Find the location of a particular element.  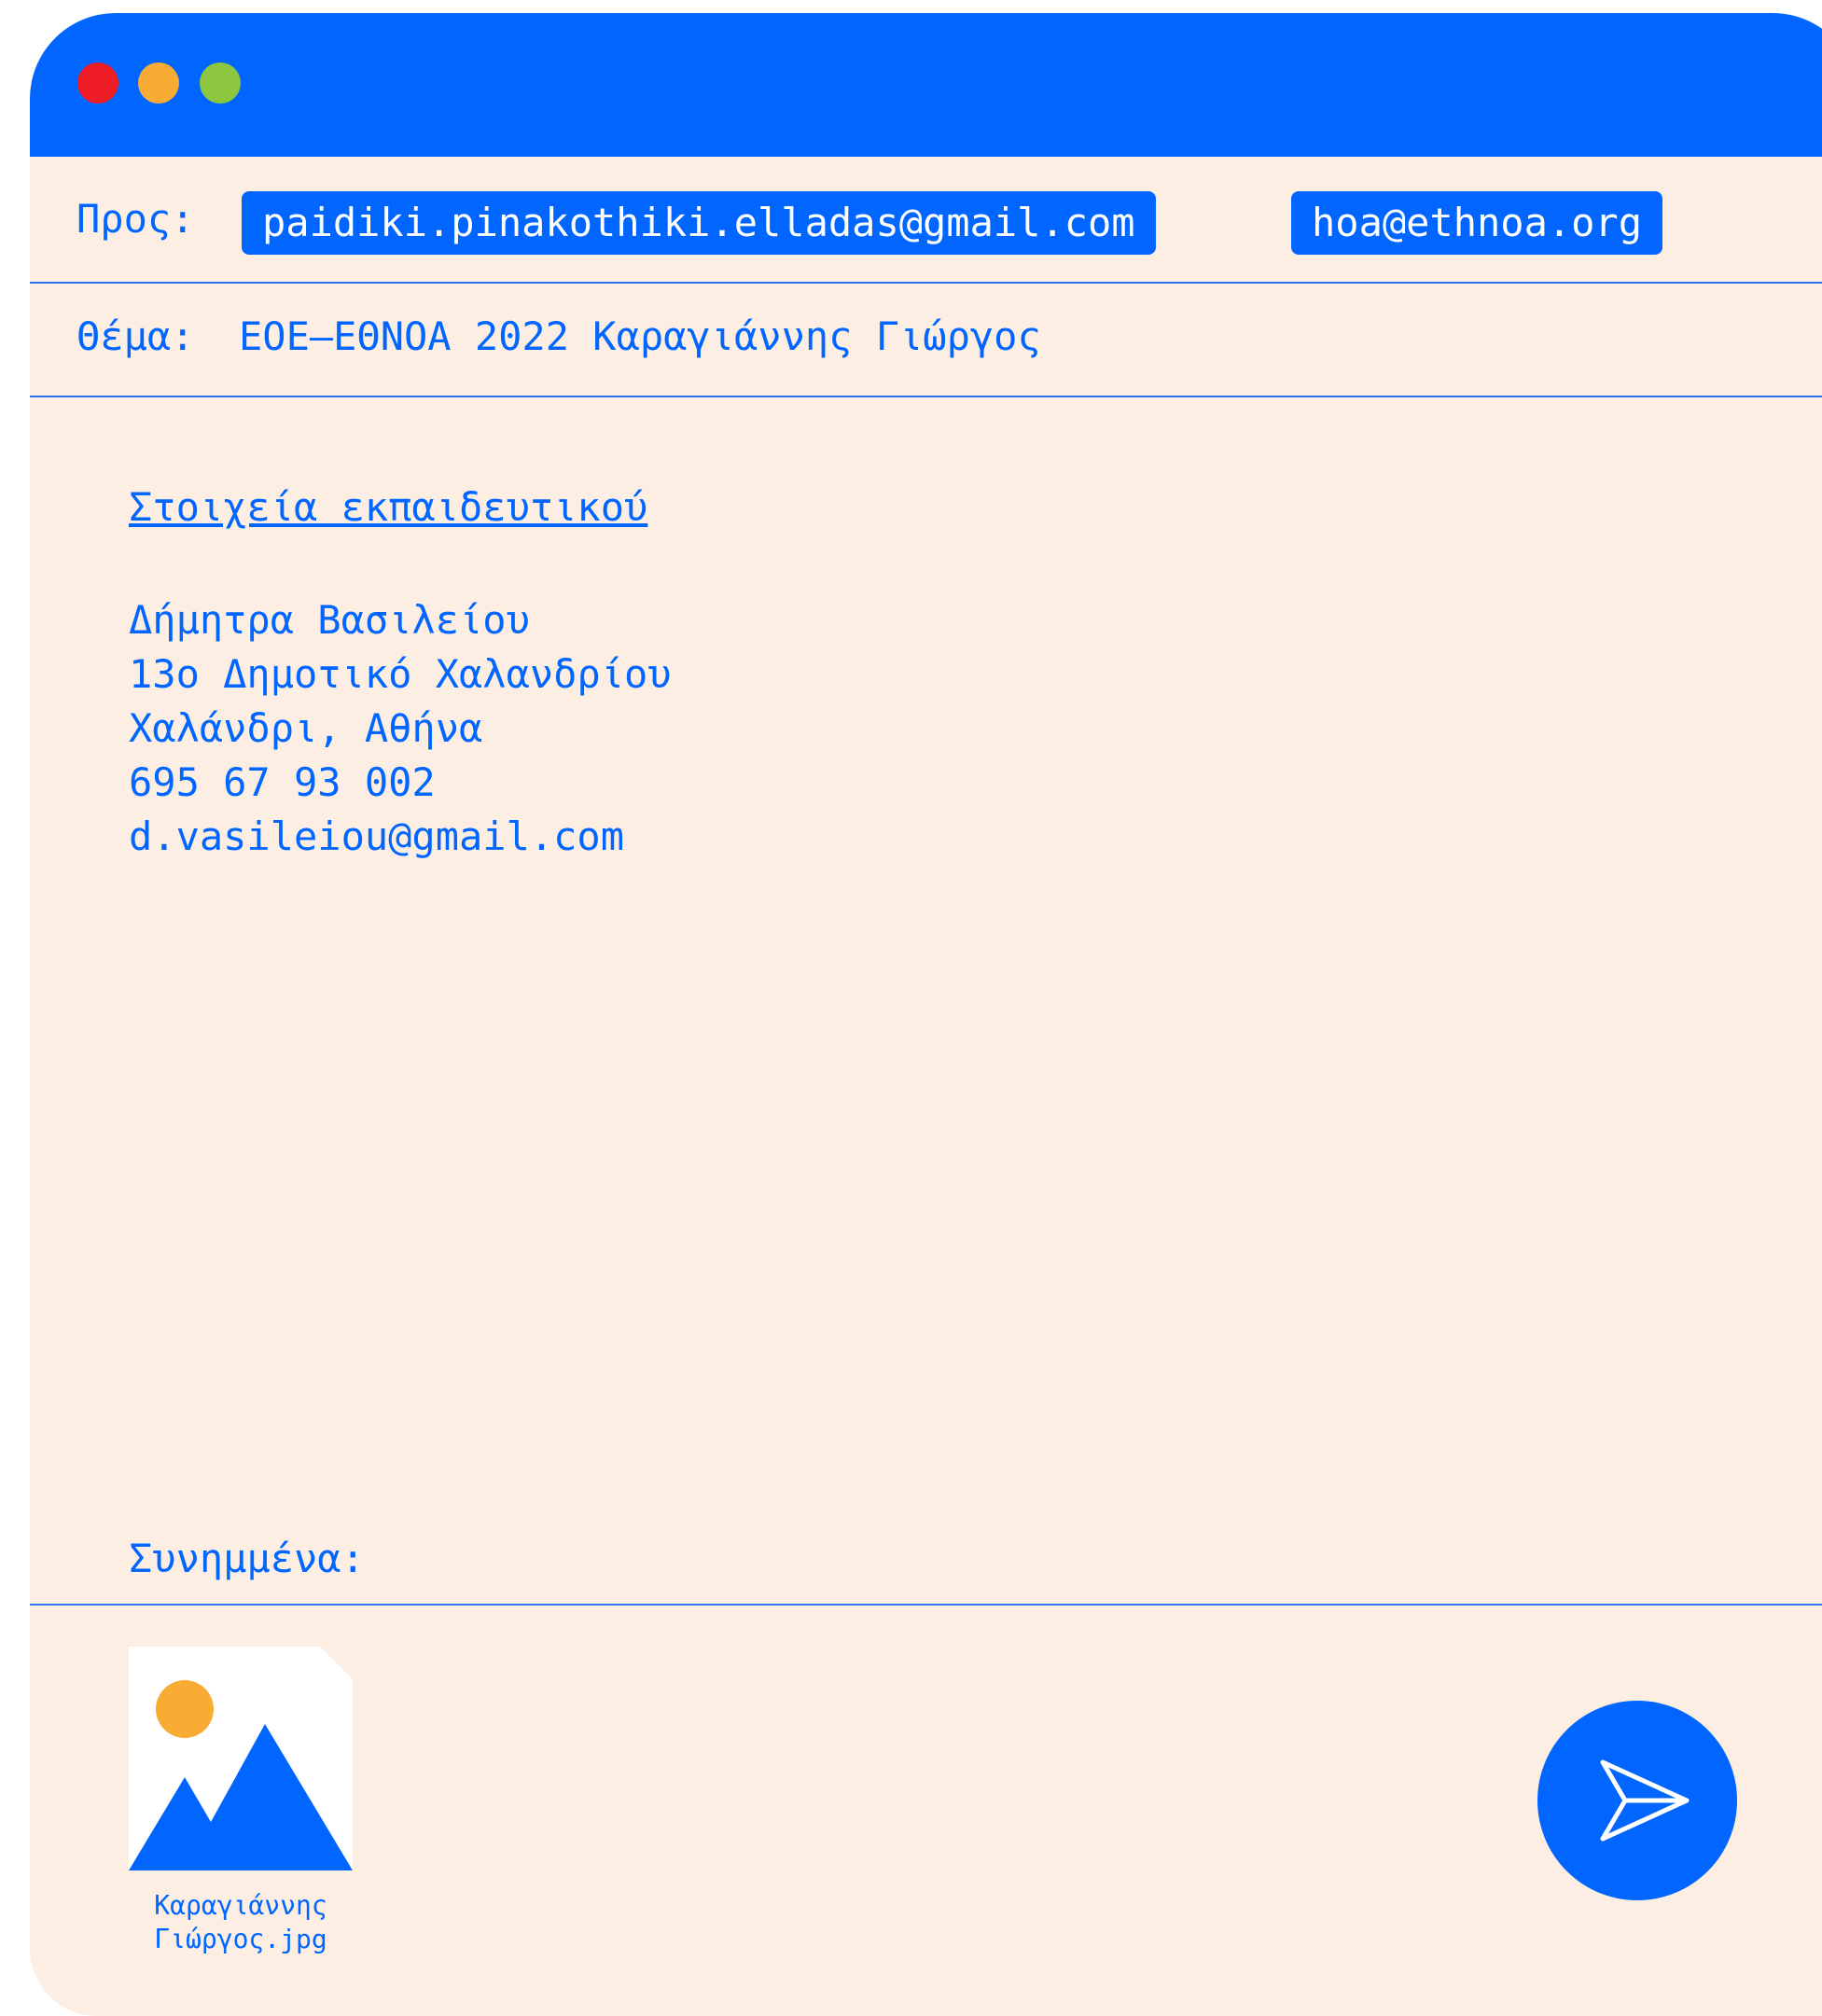

recipient-chip: hoa@ethnoa.org is located at coordinates (1477, 223).